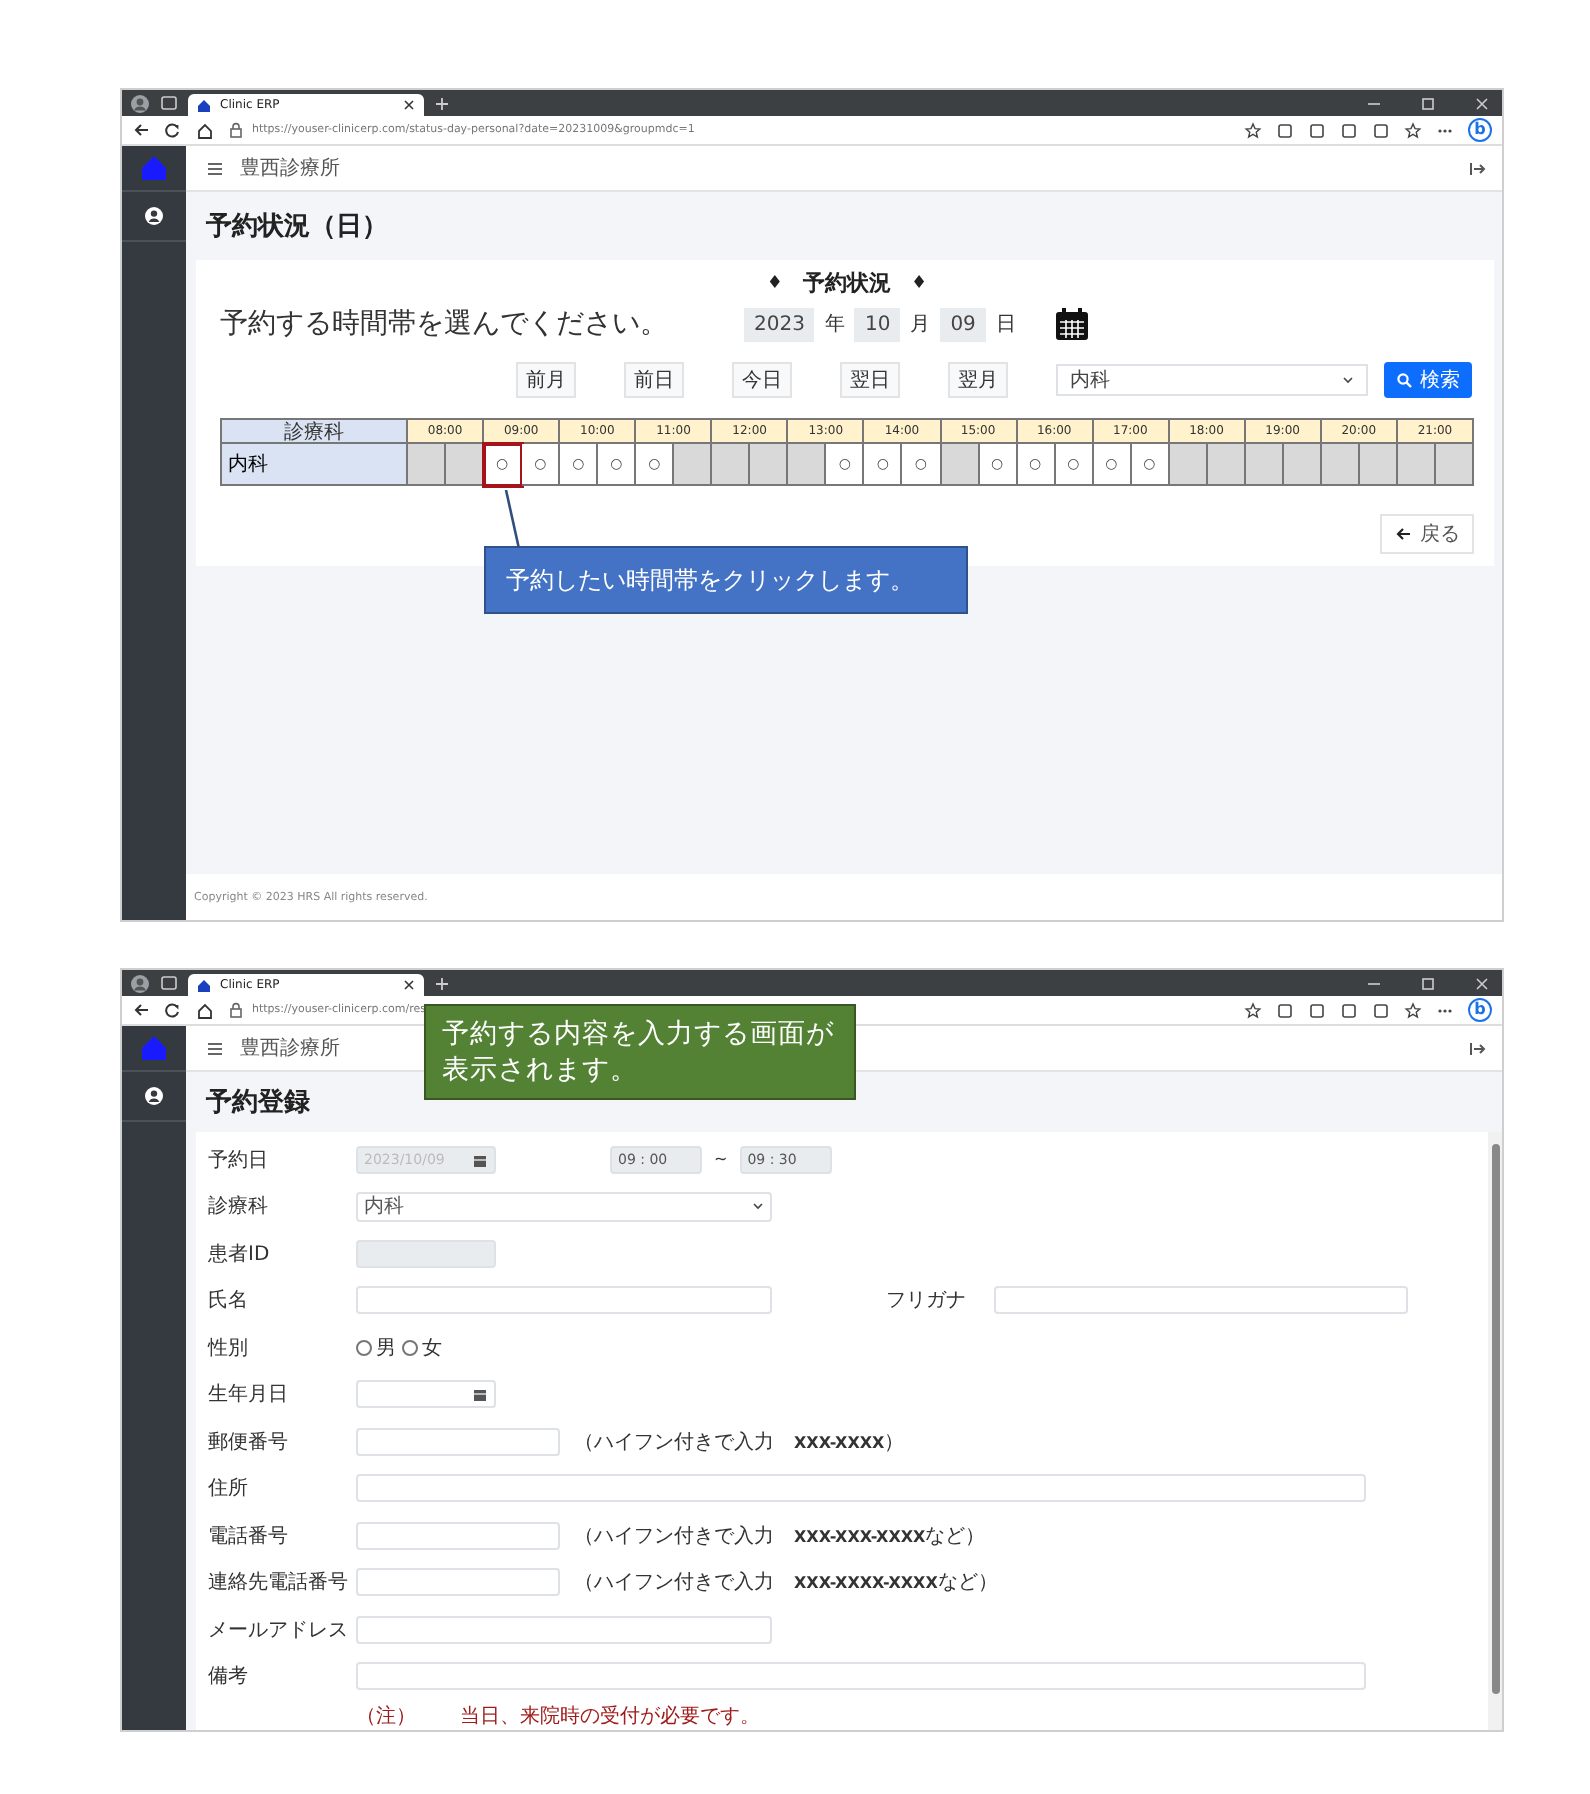 The height and width of the screenshot is (1794, 1590). I want to click on field-label: 備考, so click(229, 1677).